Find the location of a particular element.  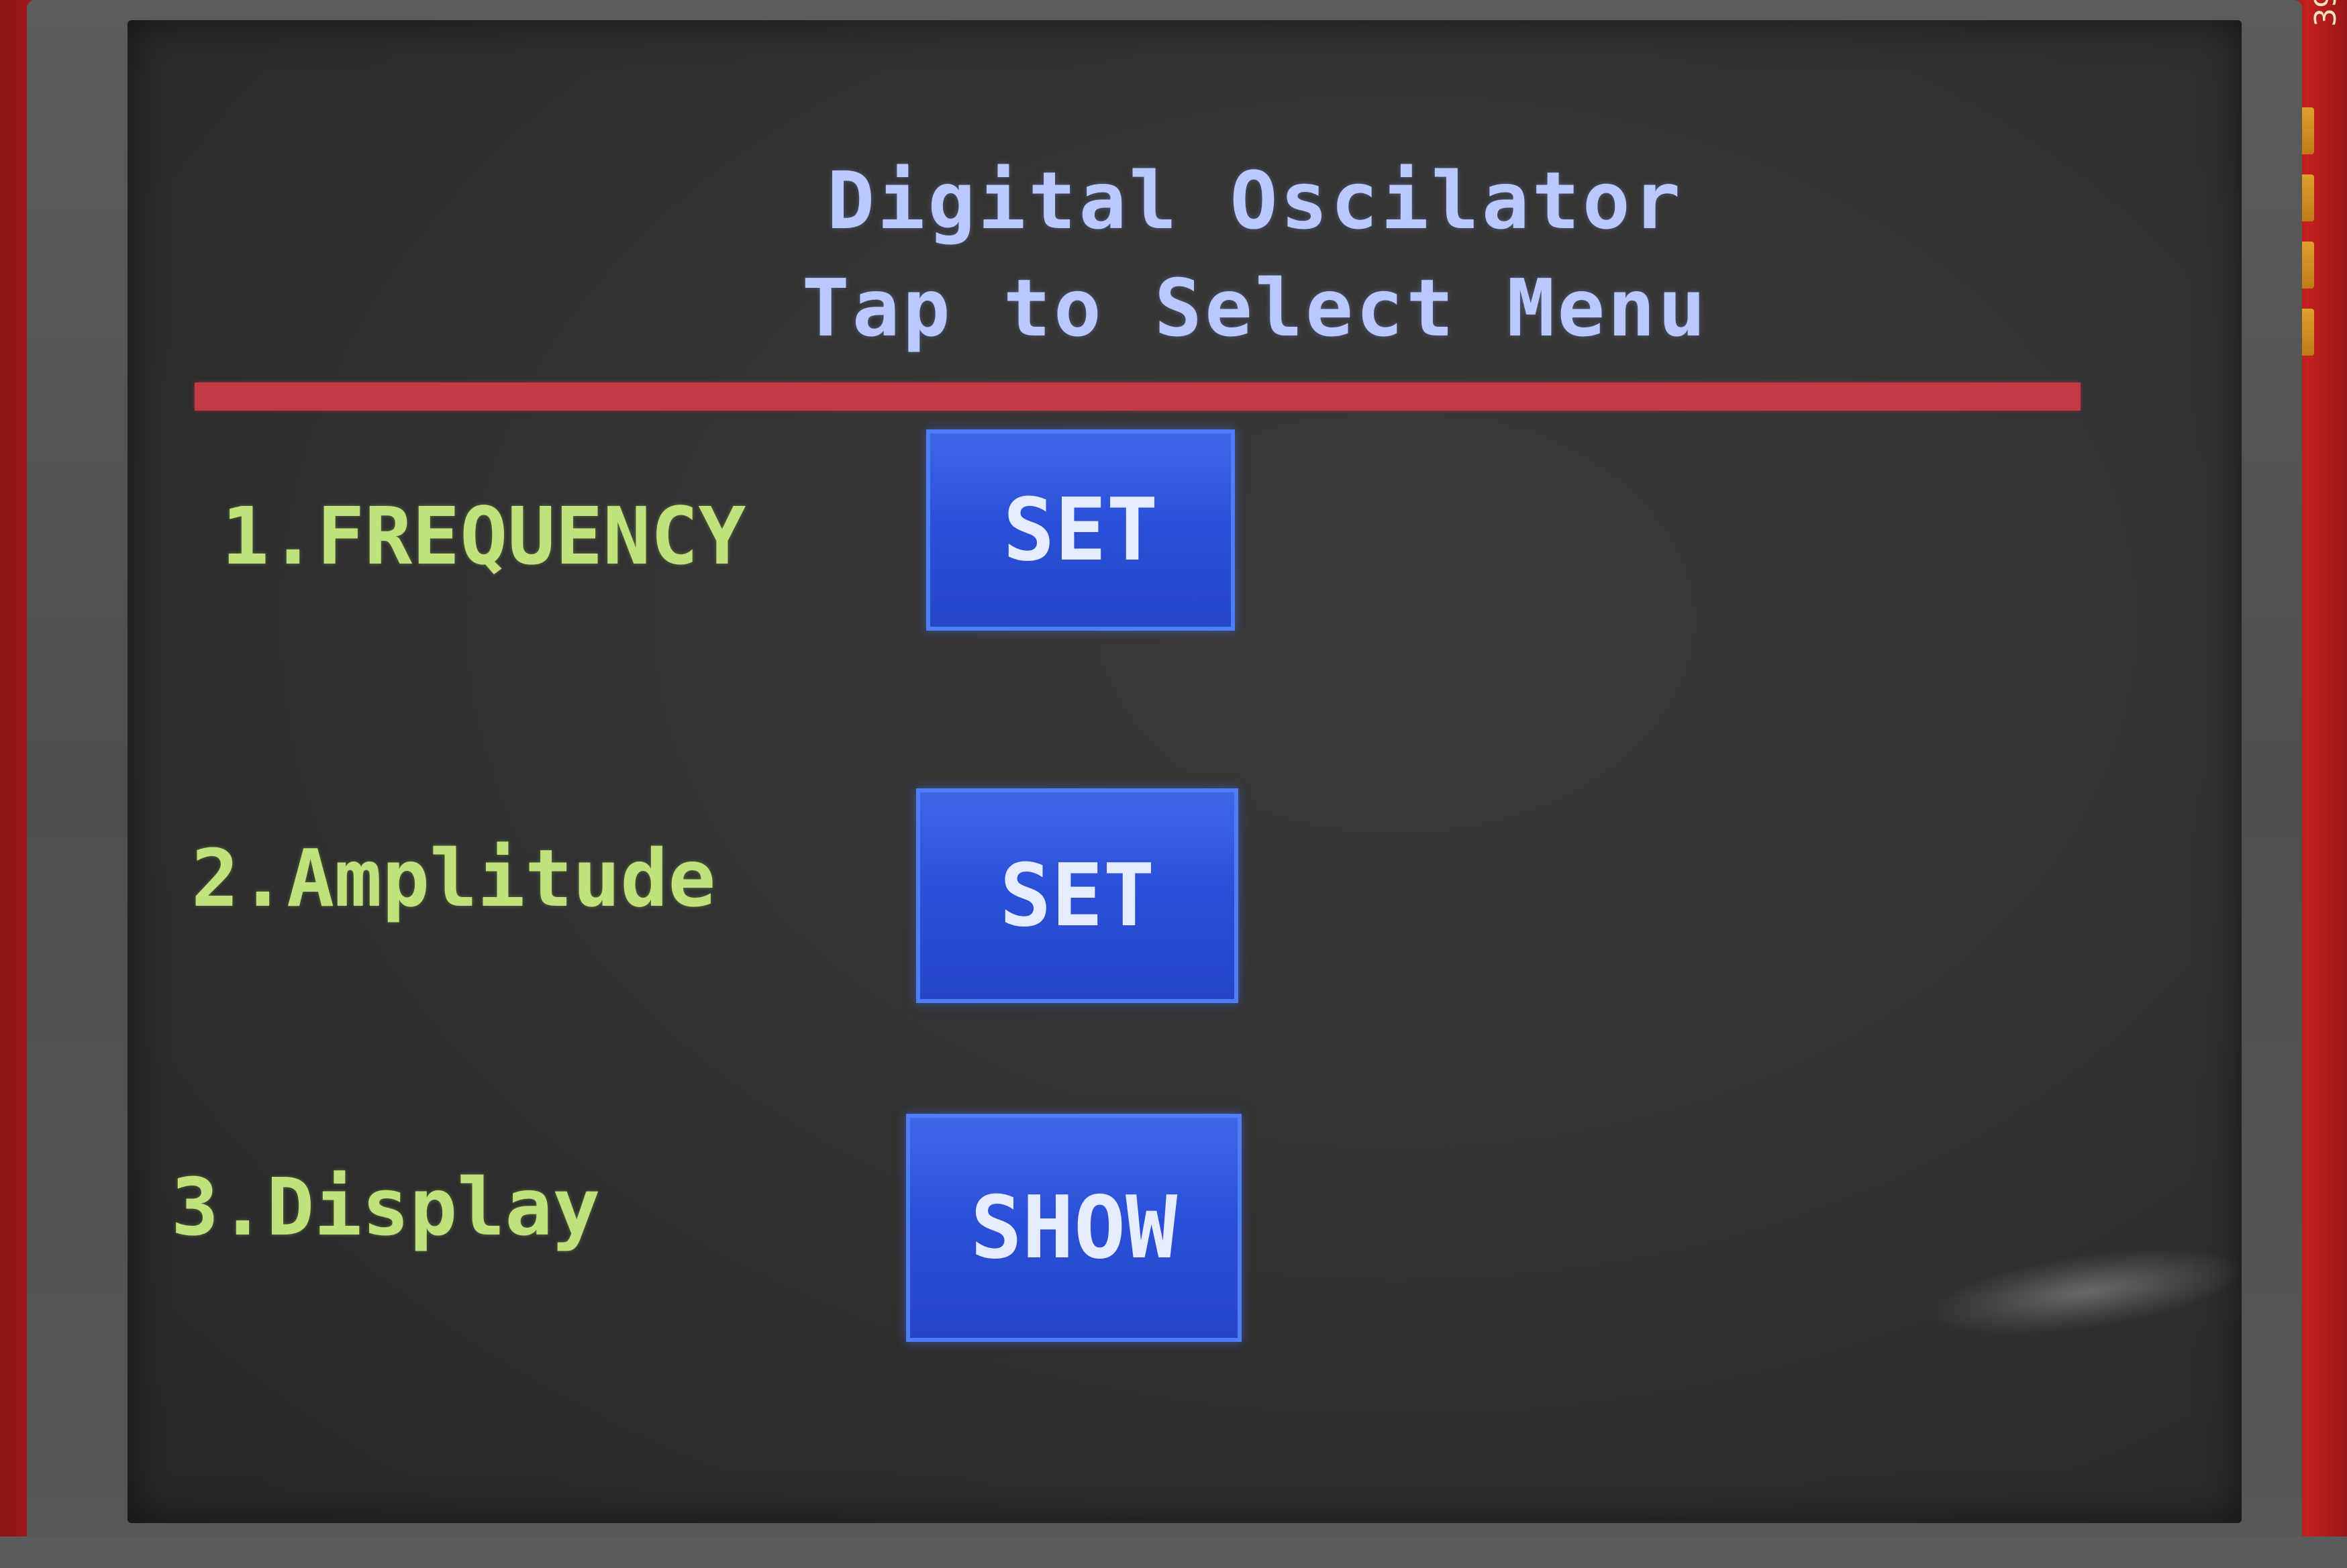

screen-glare is located at coordinates (2087, 1292).